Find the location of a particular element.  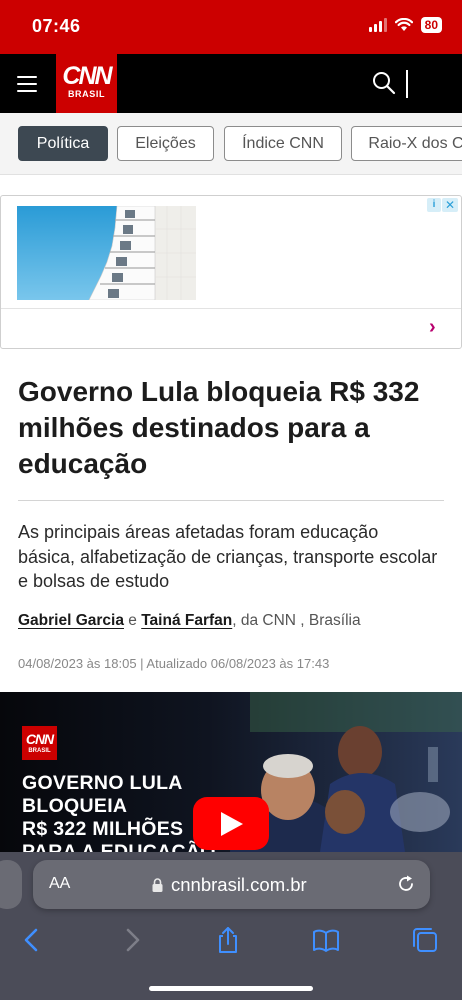

previous-tab-peek is located at coordinates (11, 884).